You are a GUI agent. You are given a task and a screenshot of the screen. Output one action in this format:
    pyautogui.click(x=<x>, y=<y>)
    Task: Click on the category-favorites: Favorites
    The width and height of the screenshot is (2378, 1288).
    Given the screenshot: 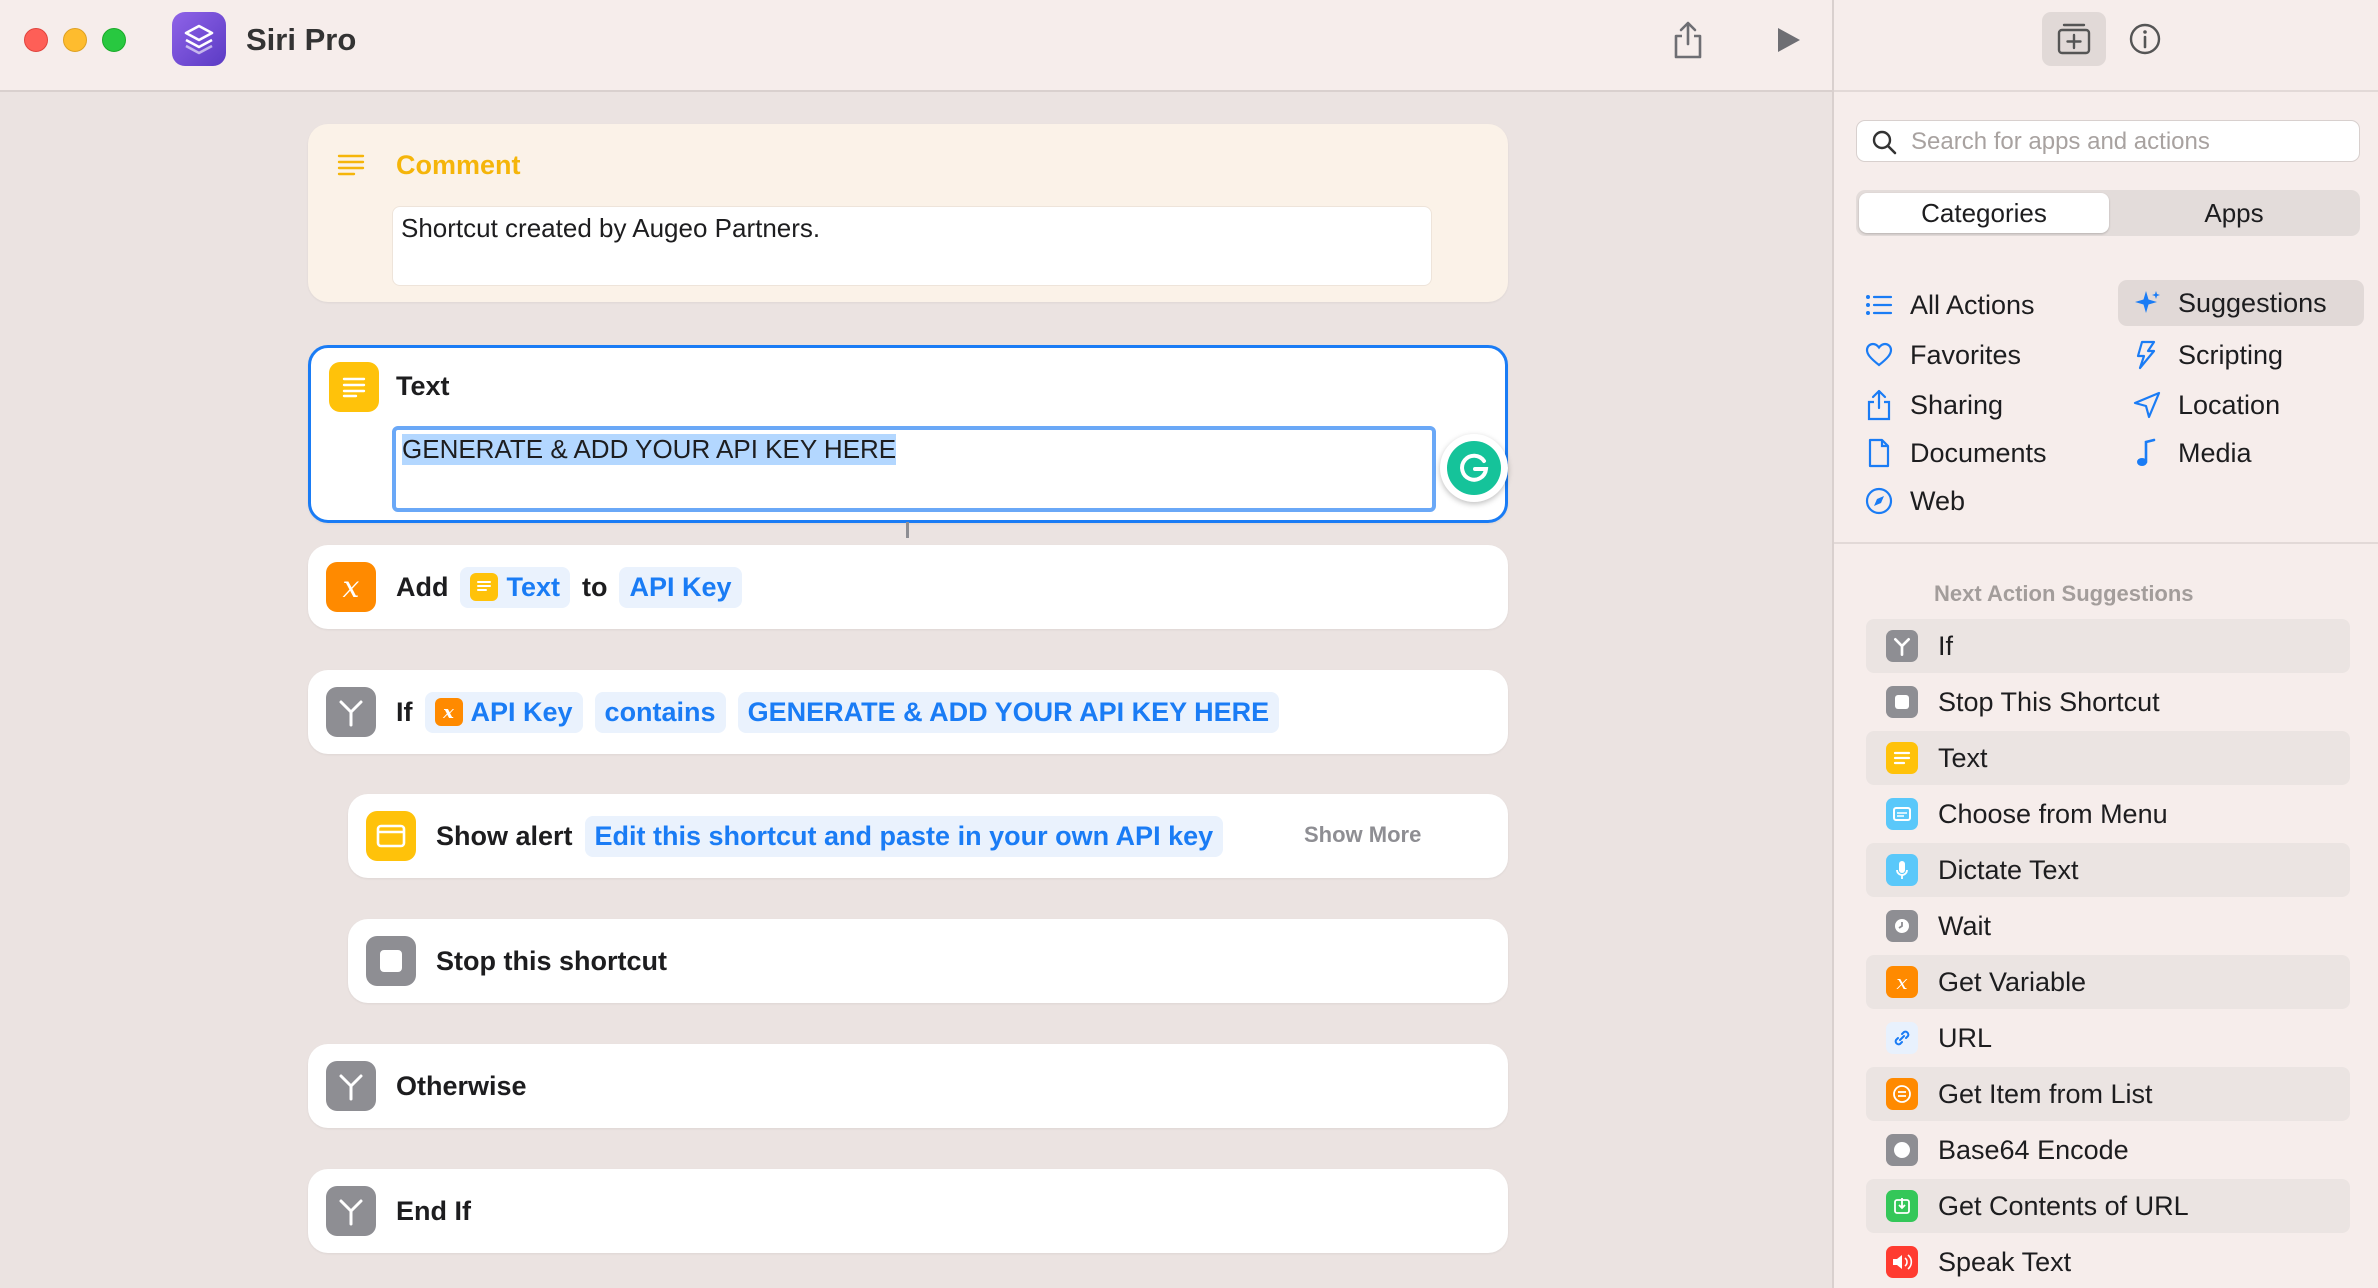 What is the action you would take?
    pyautogui.click(x=1975, y=355)
    